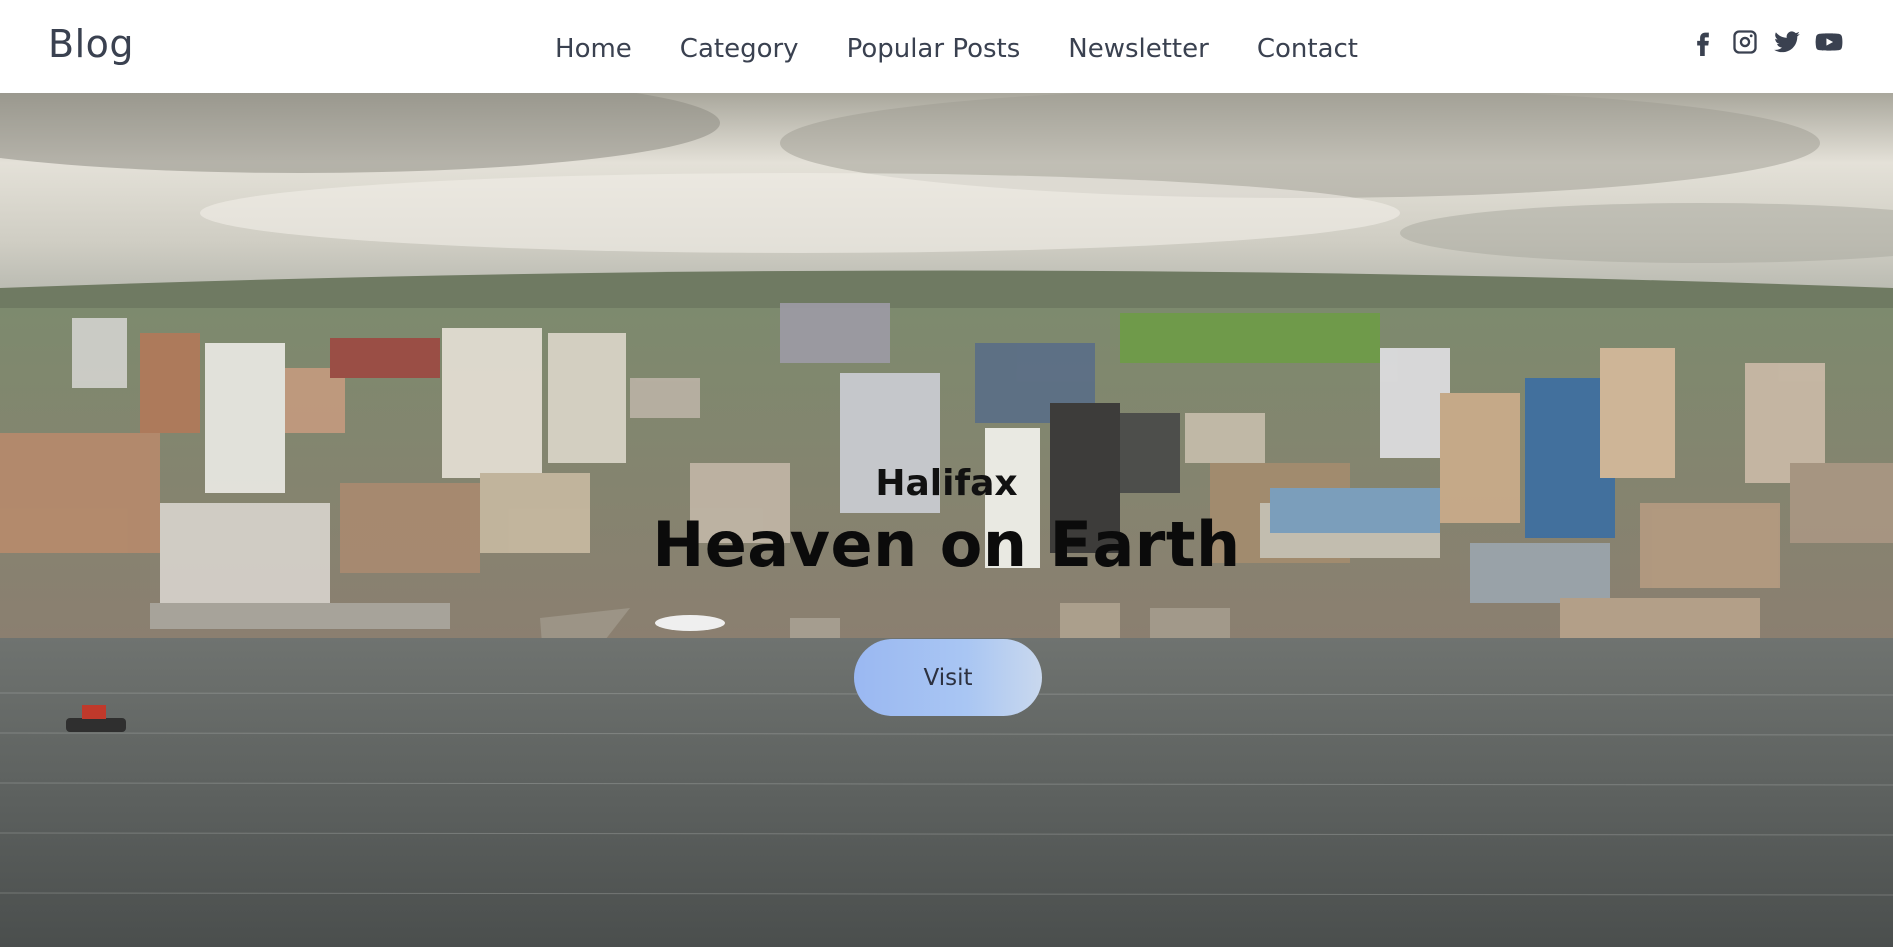 This screenshot has height=949, width=1893. I want to click on hero-title: Heaven on Earth, so click(946, 544).